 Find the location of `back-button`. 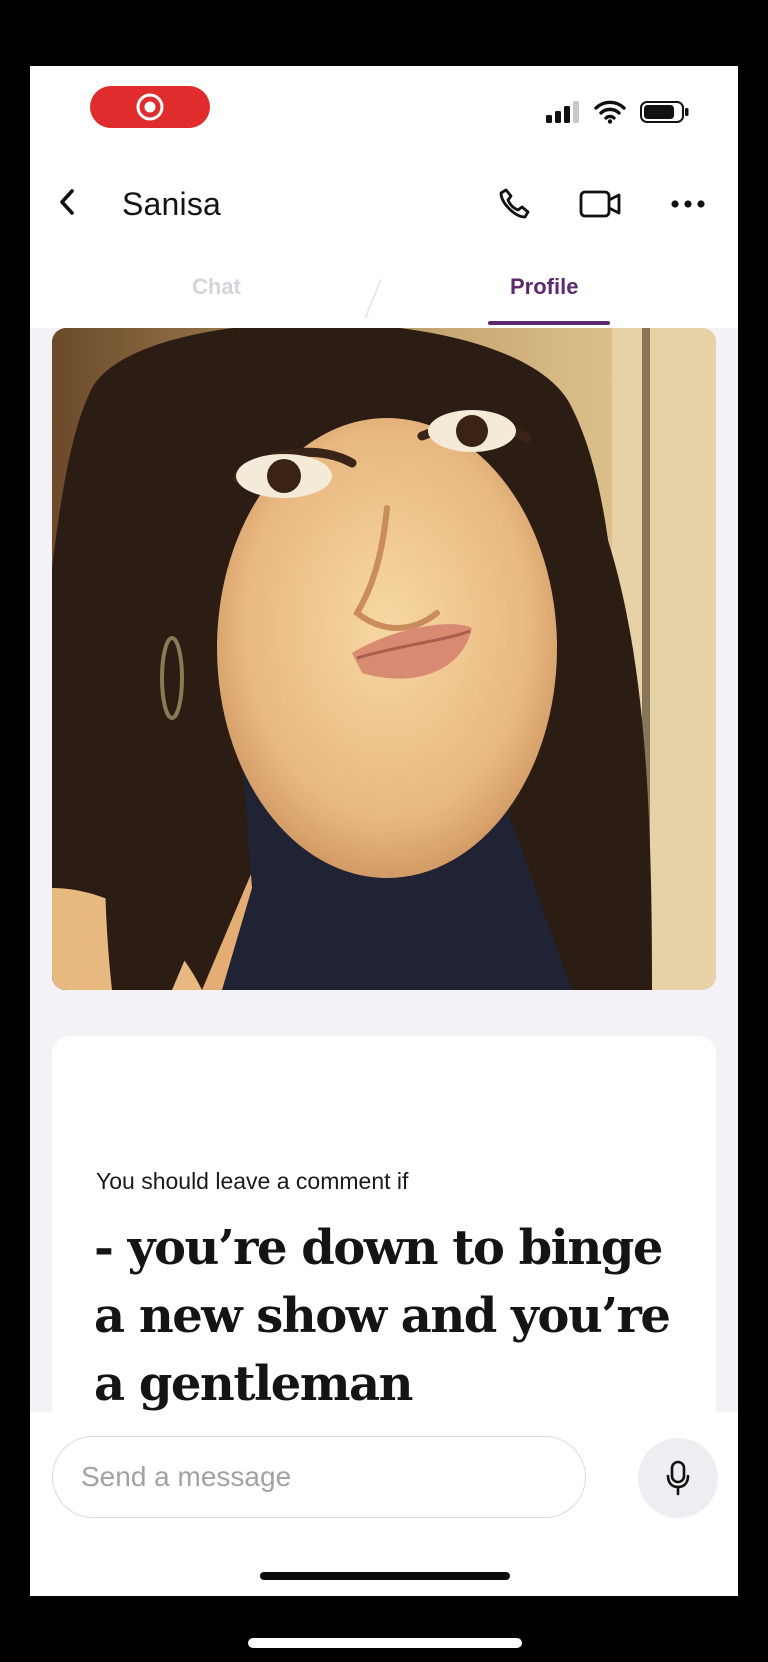

back-button is located at coordinates (67, 202).